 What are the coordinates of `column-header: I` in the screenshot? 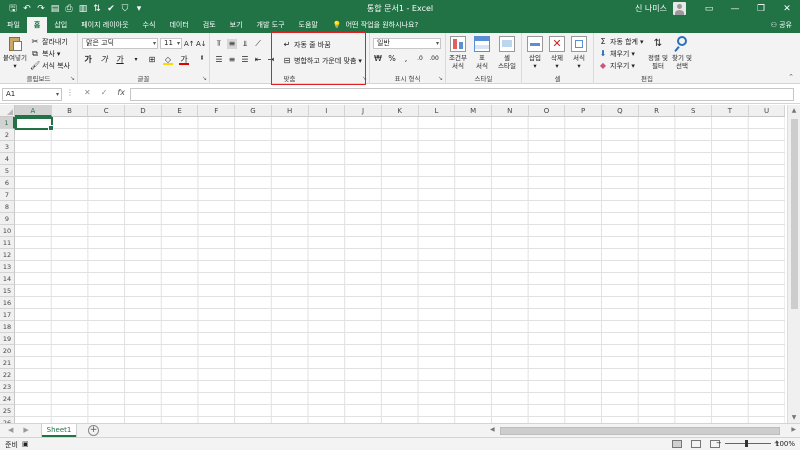 It's located at (327, 111).